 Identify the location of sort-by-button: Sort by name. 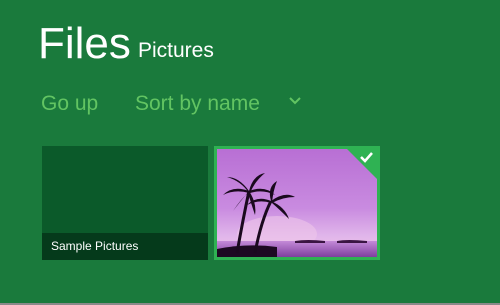
(197, 104).